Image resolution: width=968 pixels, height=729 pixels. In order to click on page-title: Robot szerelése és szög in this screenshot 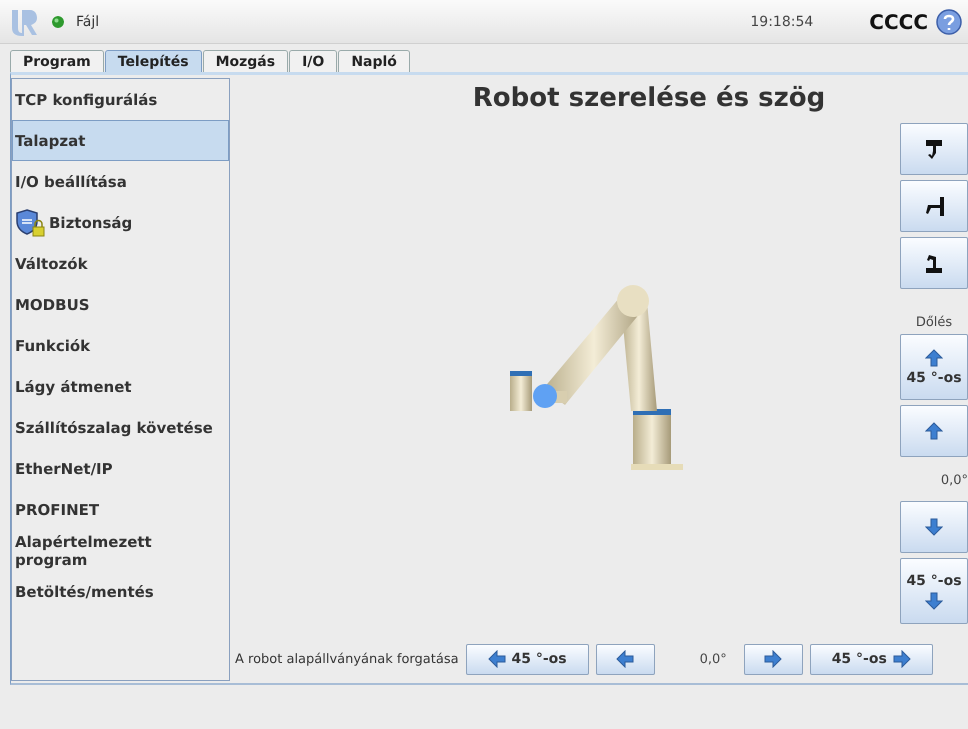, I will do `click(649, 97)`.